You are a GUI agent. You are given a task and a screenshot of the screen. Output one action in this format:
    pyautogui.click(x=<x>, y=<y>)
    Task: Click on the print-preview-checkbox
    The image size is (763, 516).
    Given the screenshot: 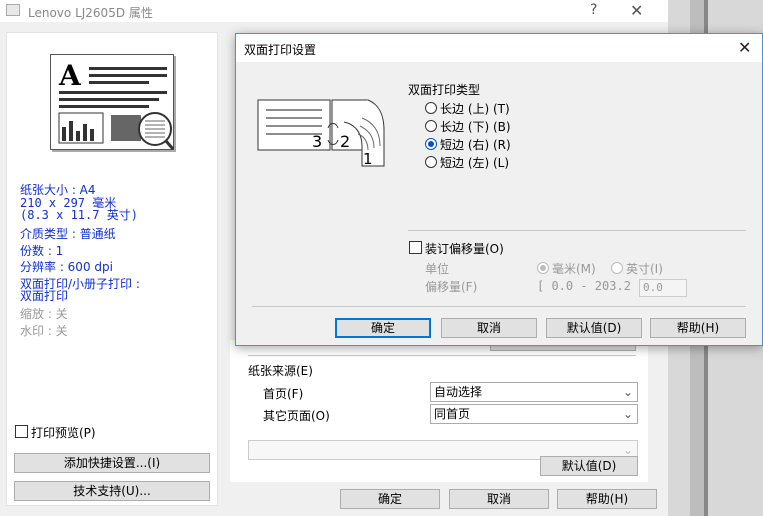 What is the action you would take?
    pyautogui.click(x=21, y=431)
    